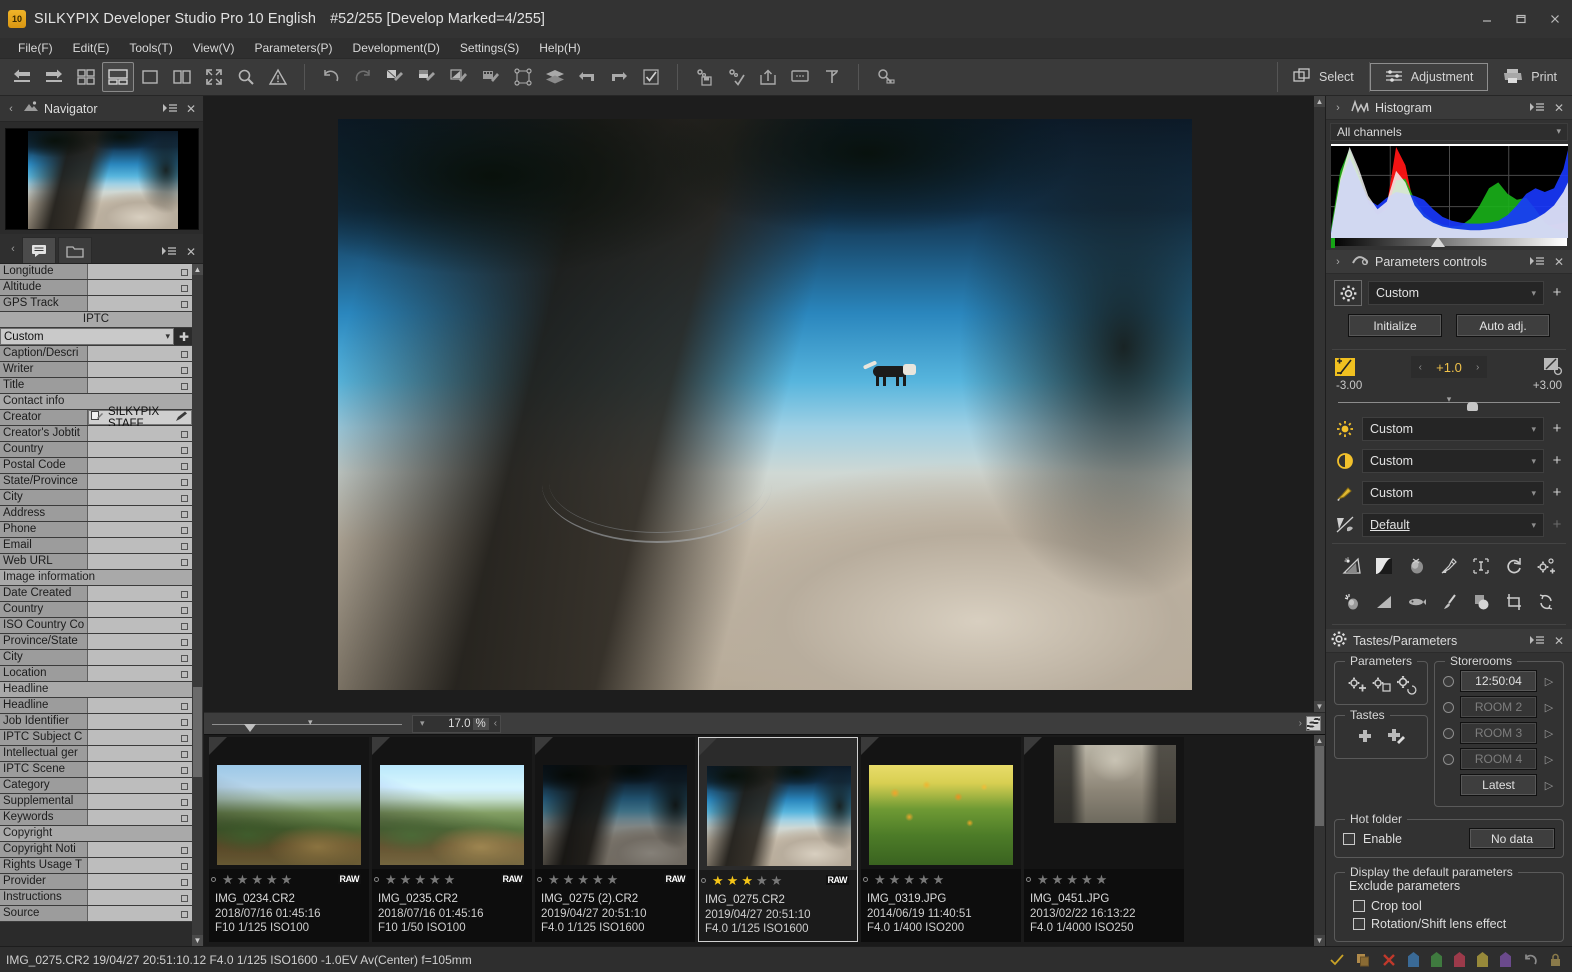 The width and height of the screenshot is (1572, 972). Describe the element at coordinates (96, 272) in the screenshot. I see `metadata-row: Longitude` at that location.